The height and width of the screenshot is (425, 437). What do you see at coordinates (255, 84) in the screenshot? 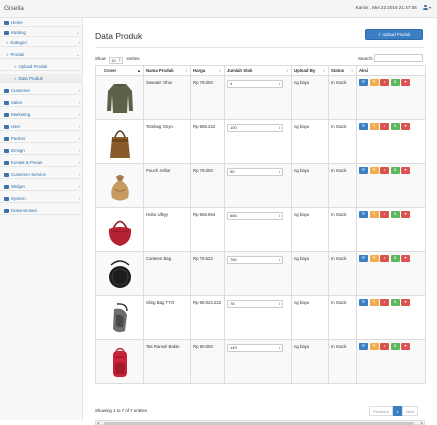
I see `stock-input: 4` at bounding box center [255, 84].